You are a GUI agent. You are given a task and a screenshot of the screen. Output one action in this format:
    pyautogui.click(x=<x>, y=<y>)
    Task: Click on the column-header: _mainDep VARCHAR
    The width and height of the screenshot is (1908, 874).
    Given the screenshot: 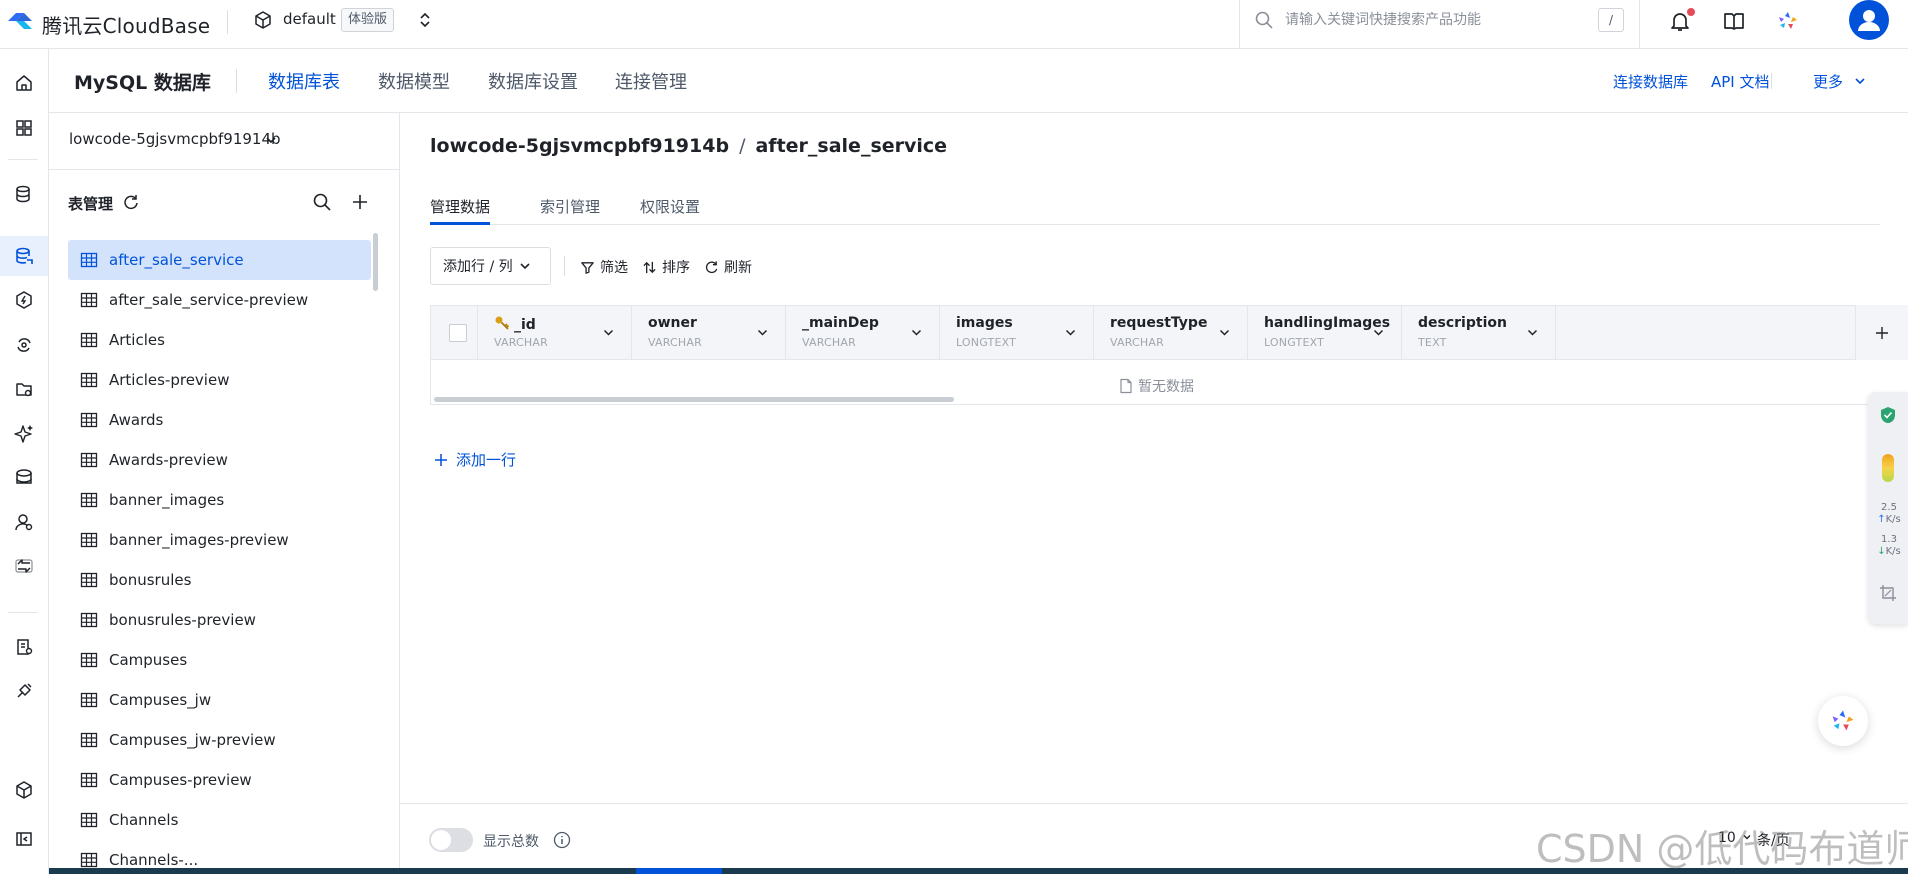 What is the action you would take?
    pyautogui.click(x=862, y=333)
    